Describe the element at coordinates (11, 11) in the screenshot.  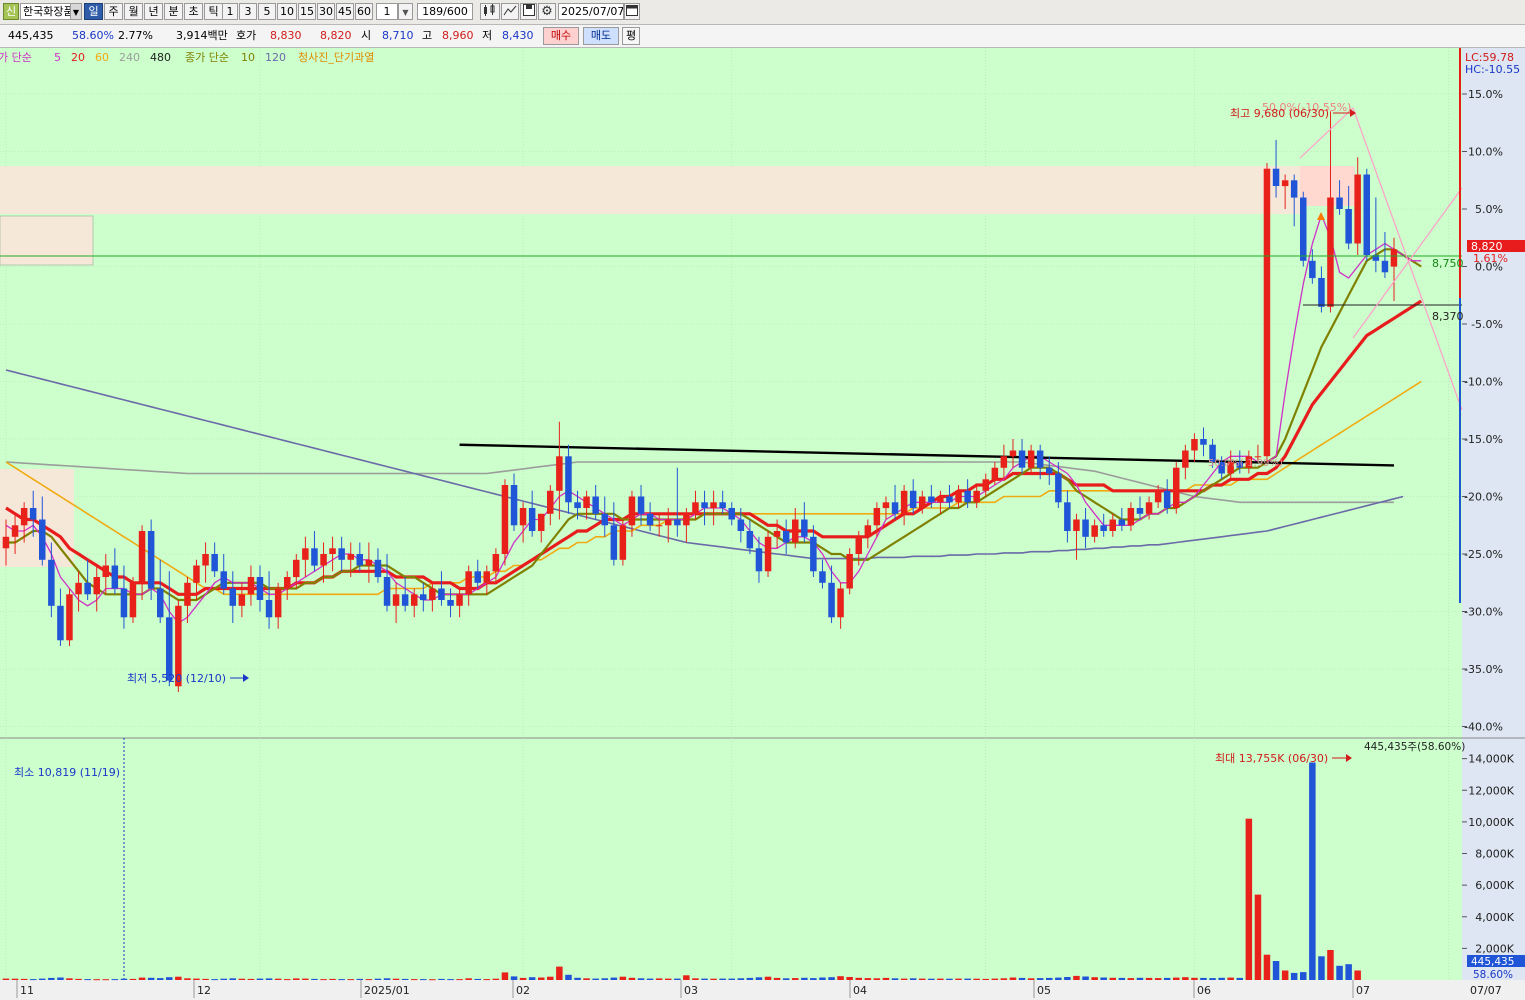
I see `stock-type-badge: 신` at that location.